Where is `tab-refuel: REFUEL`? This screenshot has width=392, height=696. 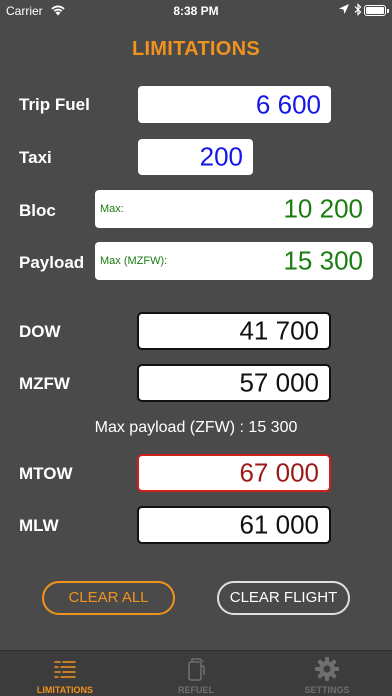 tab-refuel: REFUEL is located at coordinates (196, 673).